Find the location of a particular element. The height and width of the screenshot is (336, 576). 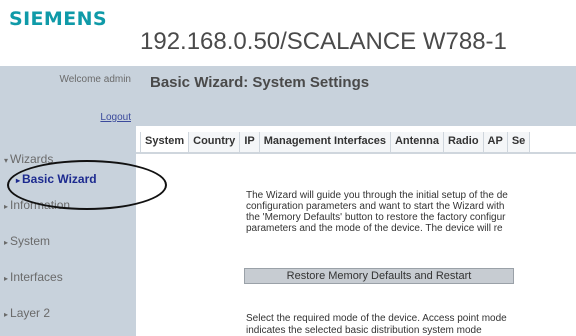

tab-radio: Radio is located at coordinates (463, 142).